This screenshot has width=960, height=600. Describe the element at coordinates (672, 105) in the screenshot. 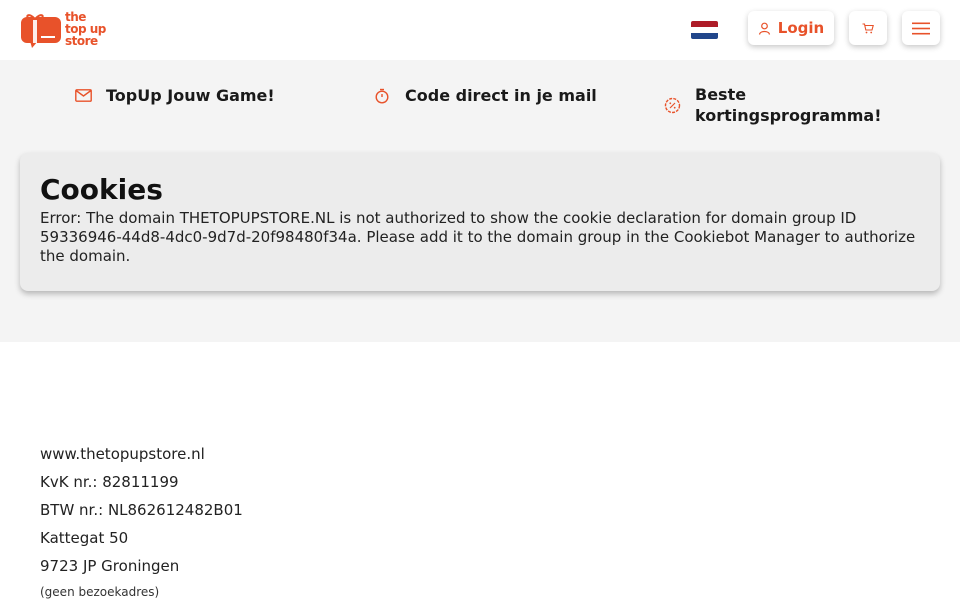

I see `discount-badge-icon` at that location.